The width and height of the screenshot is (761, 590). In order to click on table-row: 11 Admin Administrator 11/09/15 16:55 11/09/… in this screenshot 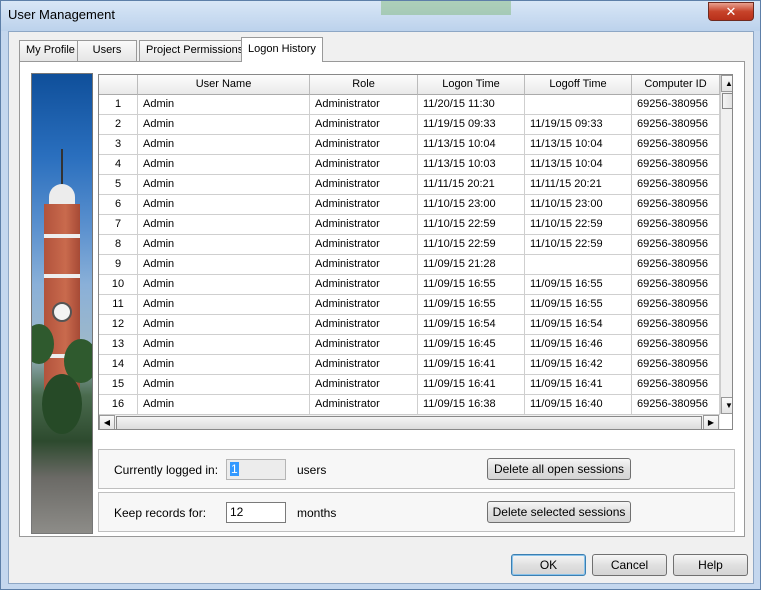, I will do `click(409, 305)`.